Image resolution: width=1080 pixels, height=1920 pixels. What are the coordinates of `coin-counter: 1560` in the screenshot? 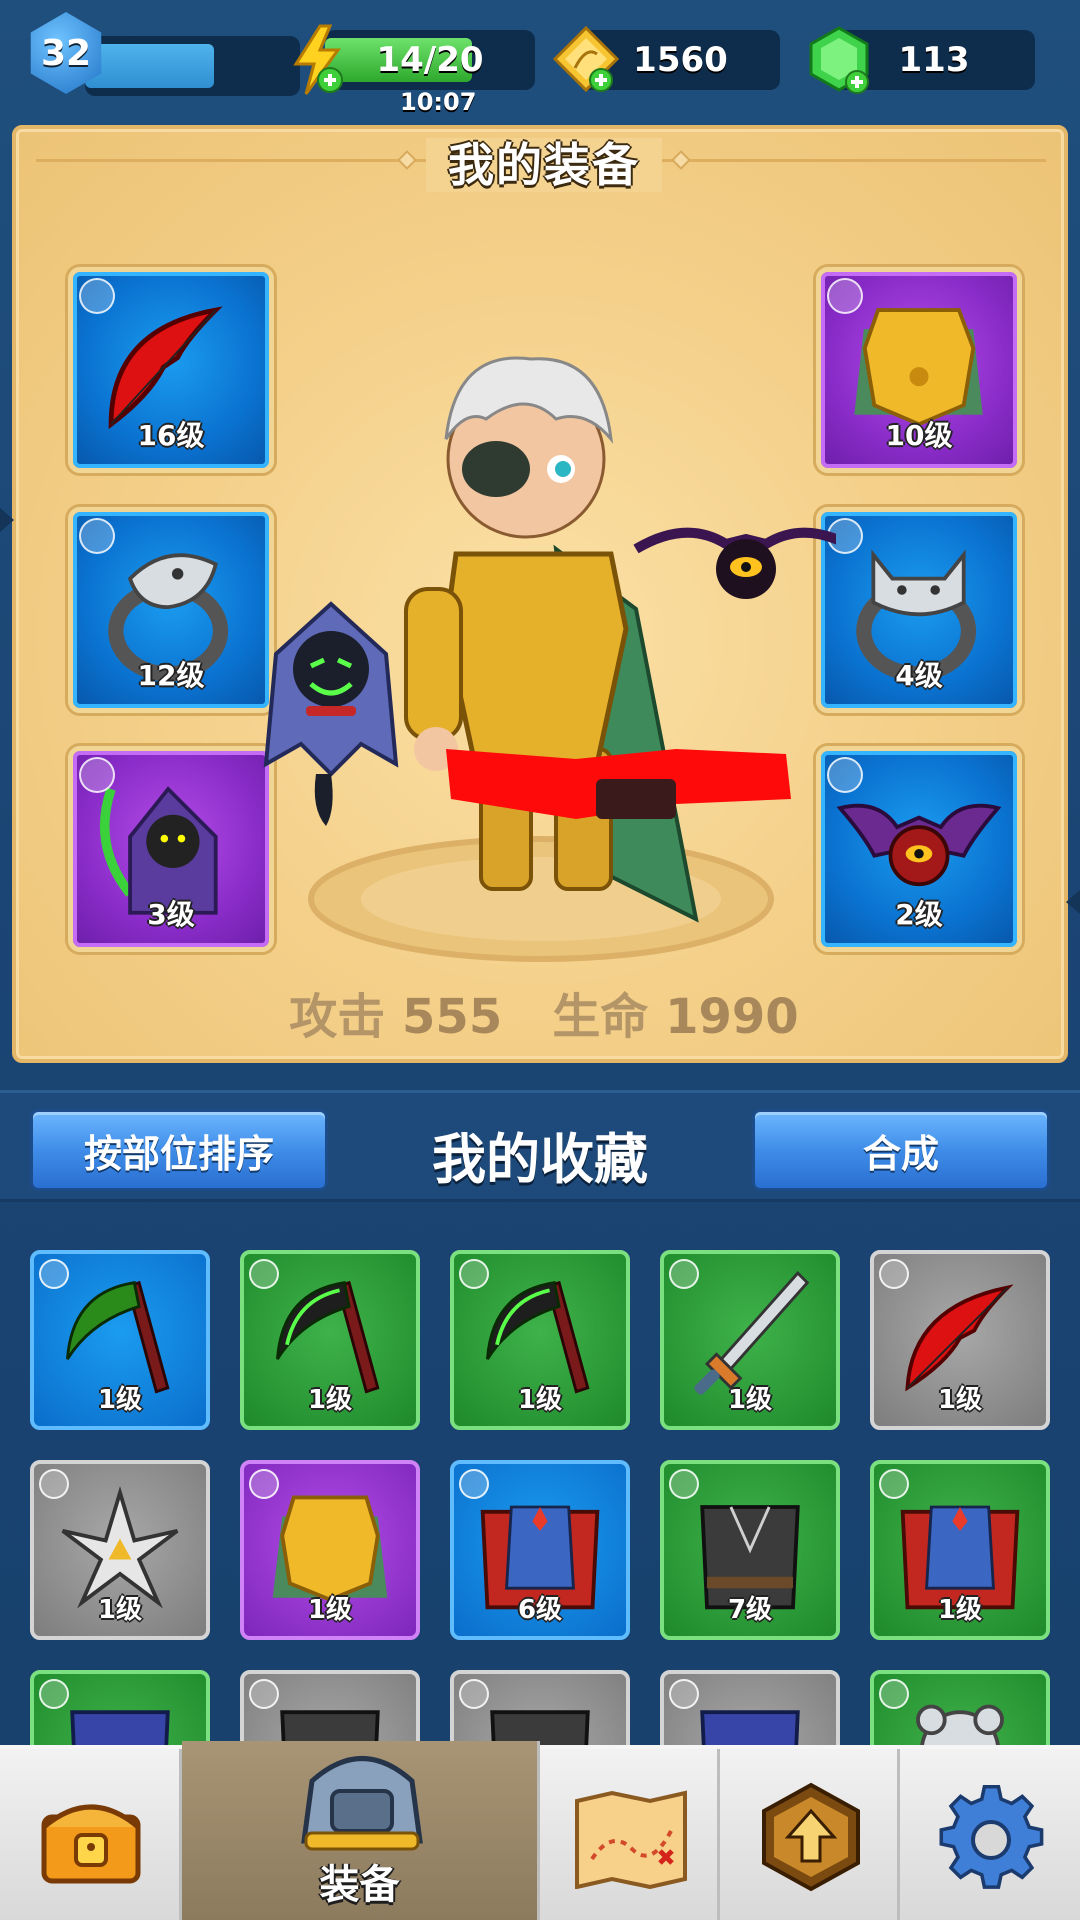 It's located at (666, 59).